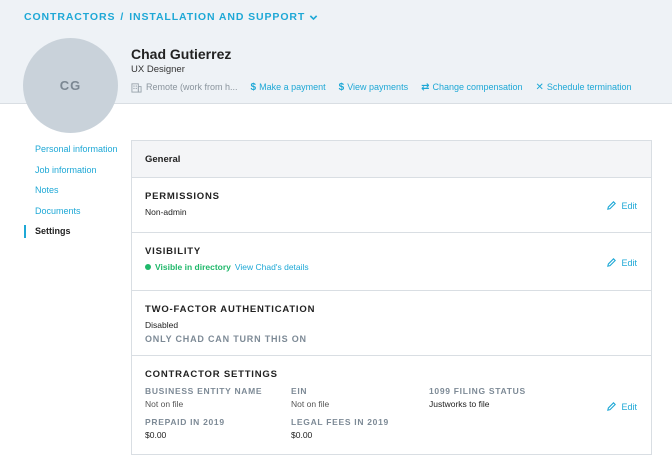  I want to click on view-payments-button: $ View payments, so click(373, 87).